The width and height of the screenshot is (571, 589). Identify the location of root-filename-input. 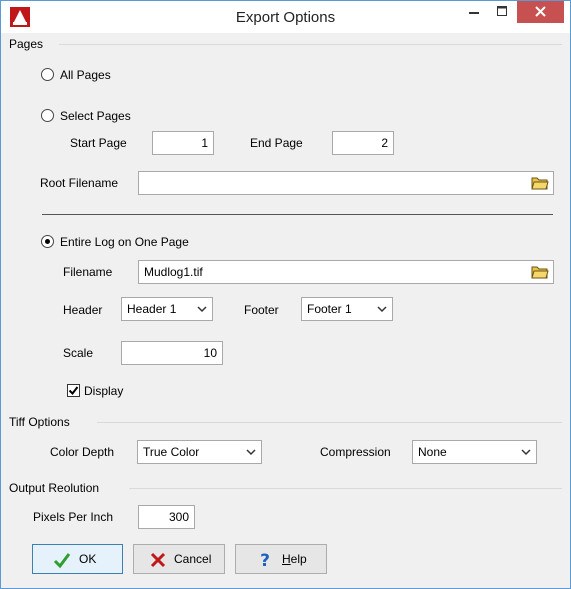
(346, 183).